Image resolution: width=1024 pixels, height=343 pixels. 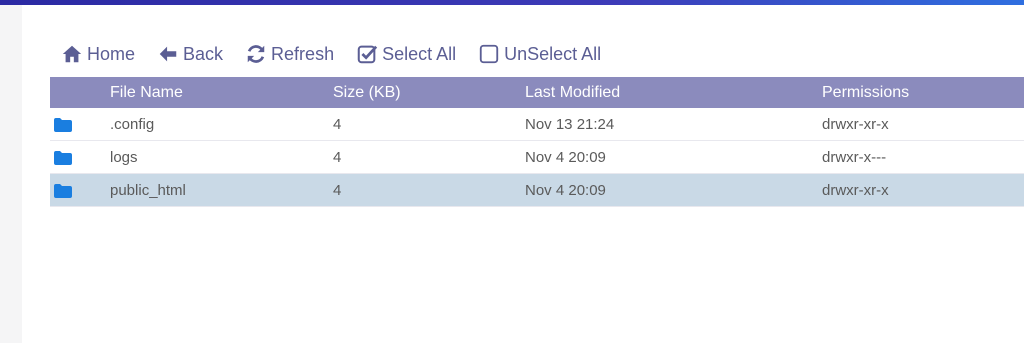 I want to click on home-label: Home, so click(x=111, y=53).